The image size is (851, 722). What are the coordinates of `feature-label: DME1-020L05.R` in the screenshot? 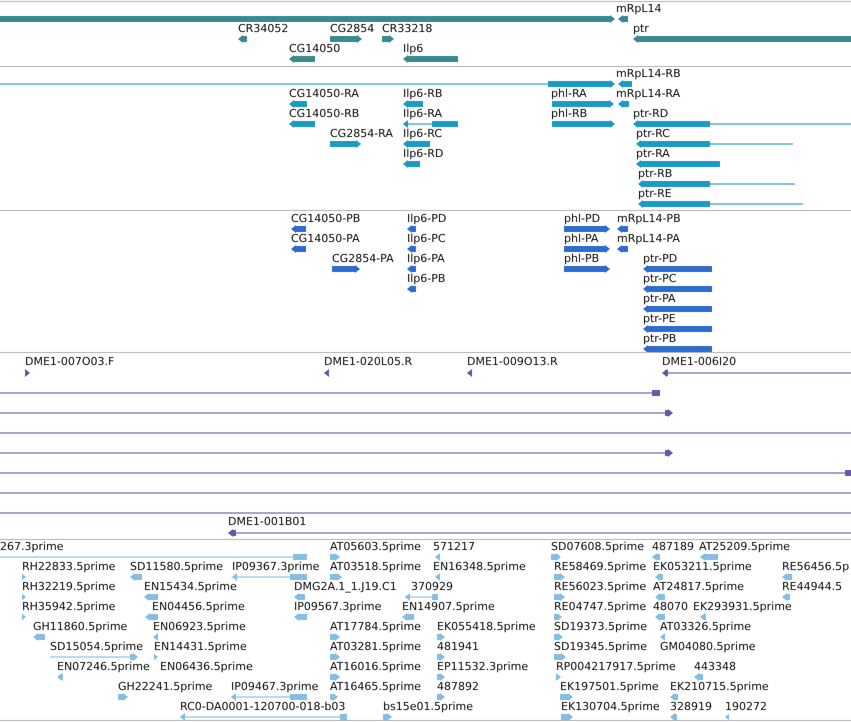 It's located at (368, 362).